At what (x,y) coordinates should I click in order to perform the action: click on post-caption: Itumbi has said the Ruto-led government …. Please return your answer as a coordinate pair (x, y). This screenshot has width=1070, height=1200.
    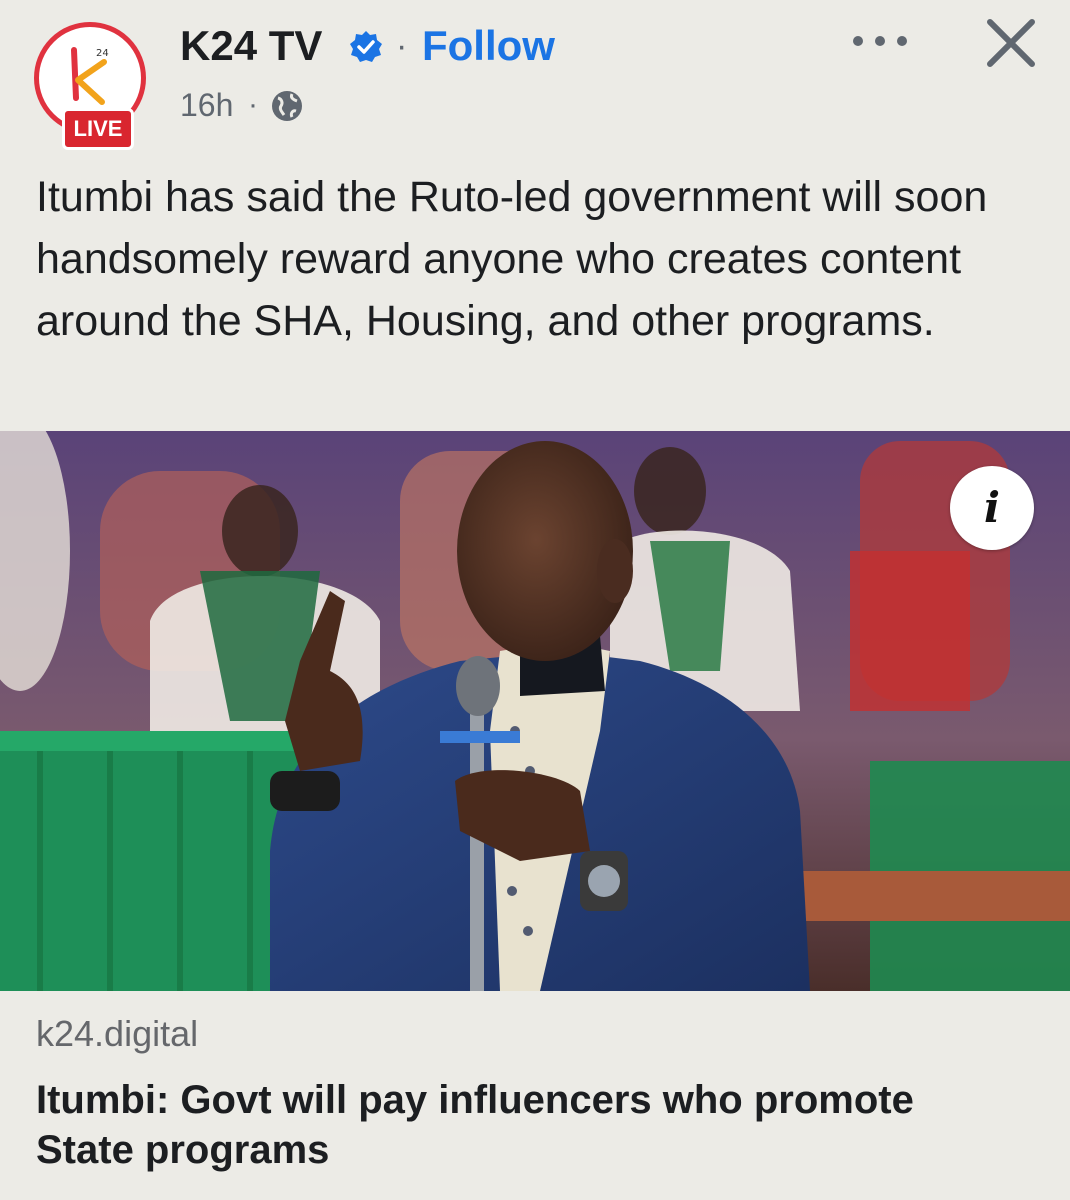
    Looking at the image, I should click on (512, 259).